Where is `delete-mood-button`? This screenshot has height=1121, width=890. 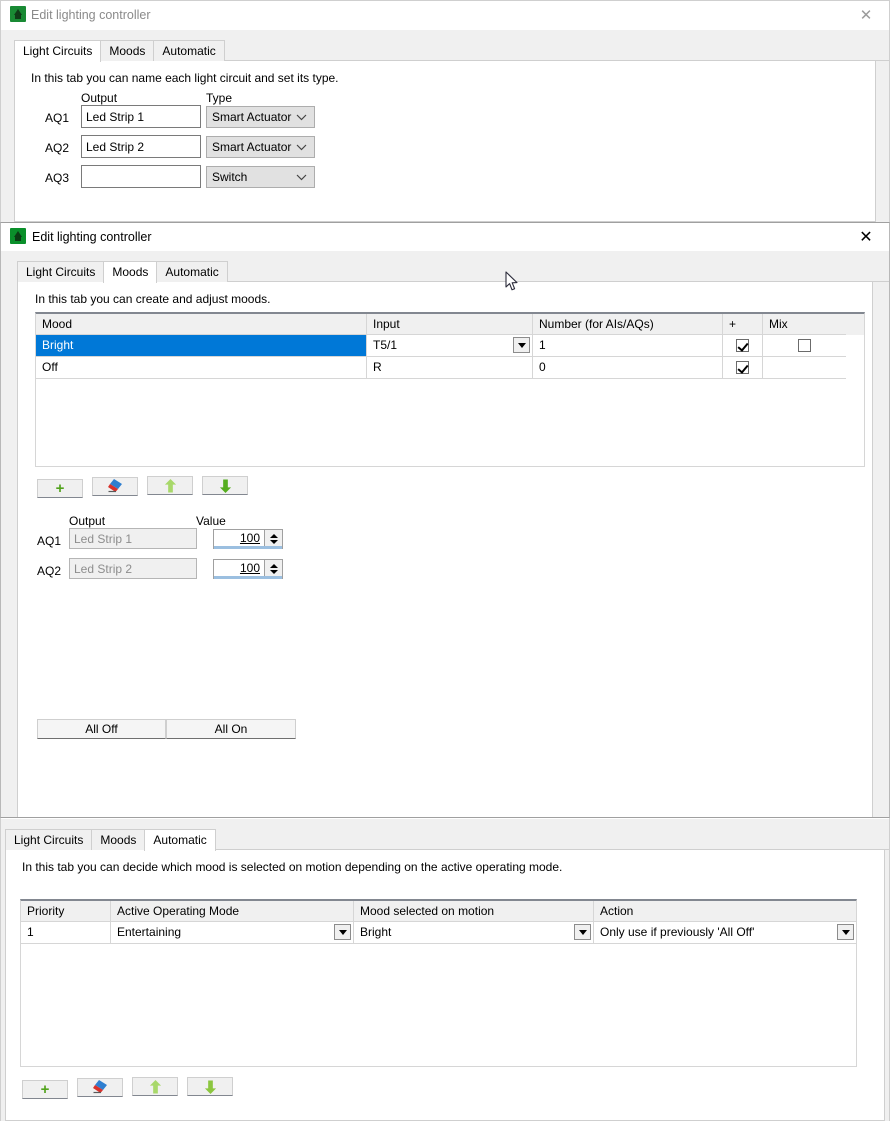
delete-mood-button is located at coordinates (115, 486).